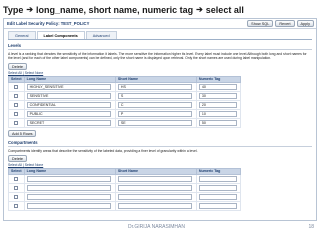  Describe the element at coordinates (285, 23) in the screenshot. I see `revert-button: Revert` at that location.